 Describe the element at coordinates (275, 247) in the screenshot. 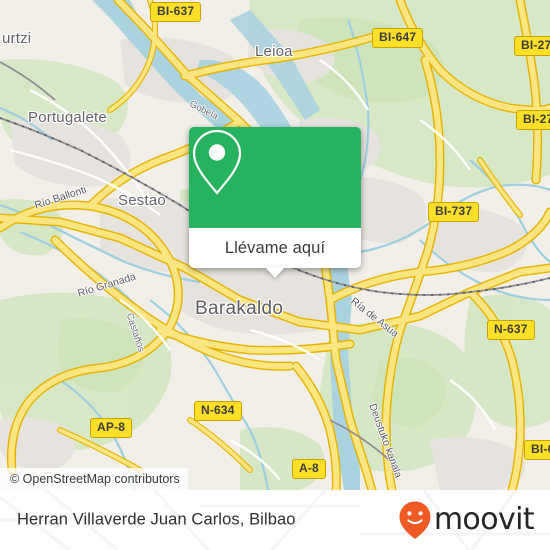

I see `take-me-here-label: Llévame aquí` at that location.